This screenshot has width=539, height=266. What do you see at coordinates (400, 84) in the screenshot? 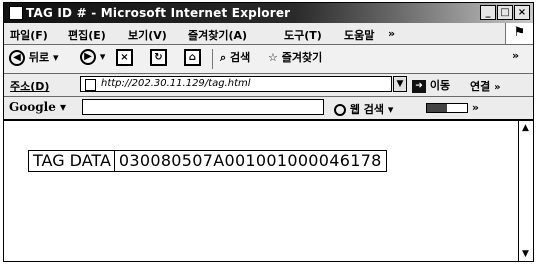
I see `address-dropdown-icon: ▼` at bounding box center [400, 84].